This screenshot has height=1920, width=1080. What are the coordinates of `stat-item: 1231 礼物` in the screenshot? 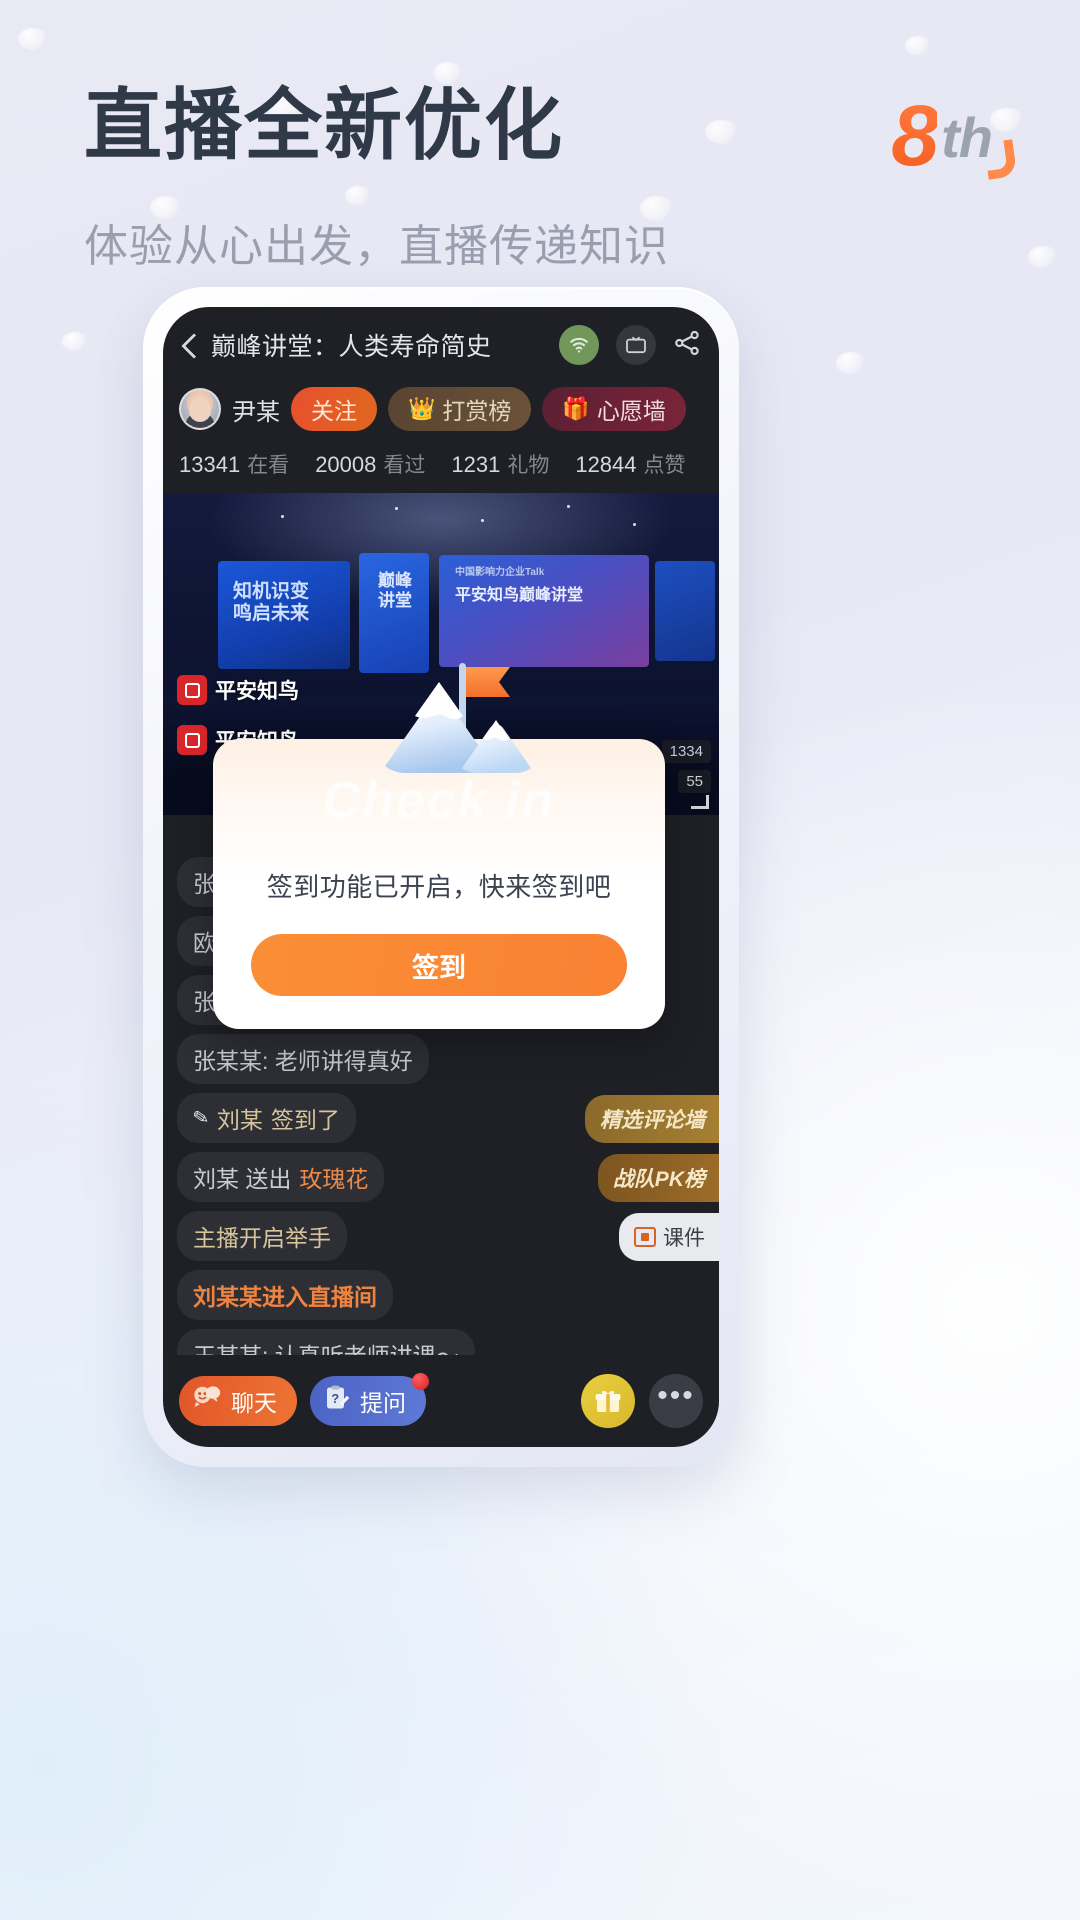 It's located at (500, 464).